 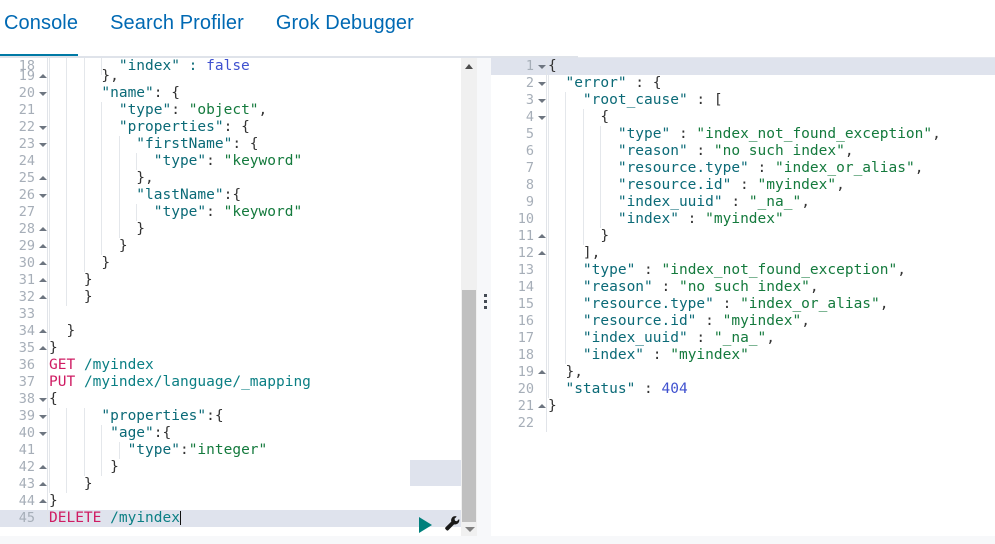 What do you see at coordinates (618, 151) in the screenshot?
I see `code-token: "reason"` at bounding box center [618, 151].